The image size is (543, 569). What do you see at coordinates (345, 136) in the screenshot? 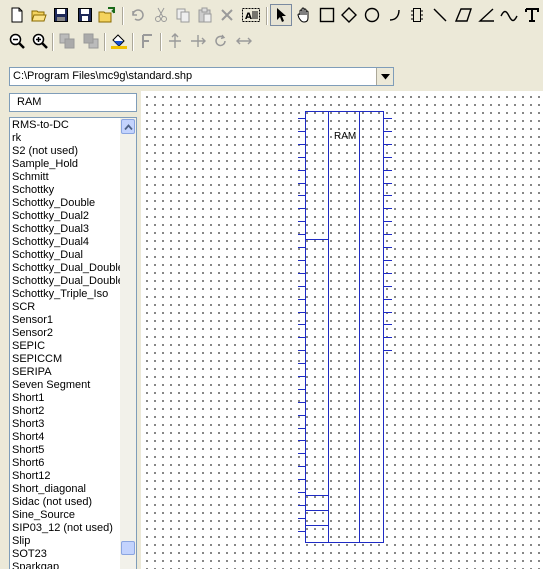
I see `shape-label: RAM` at bounding box center [345, 136].